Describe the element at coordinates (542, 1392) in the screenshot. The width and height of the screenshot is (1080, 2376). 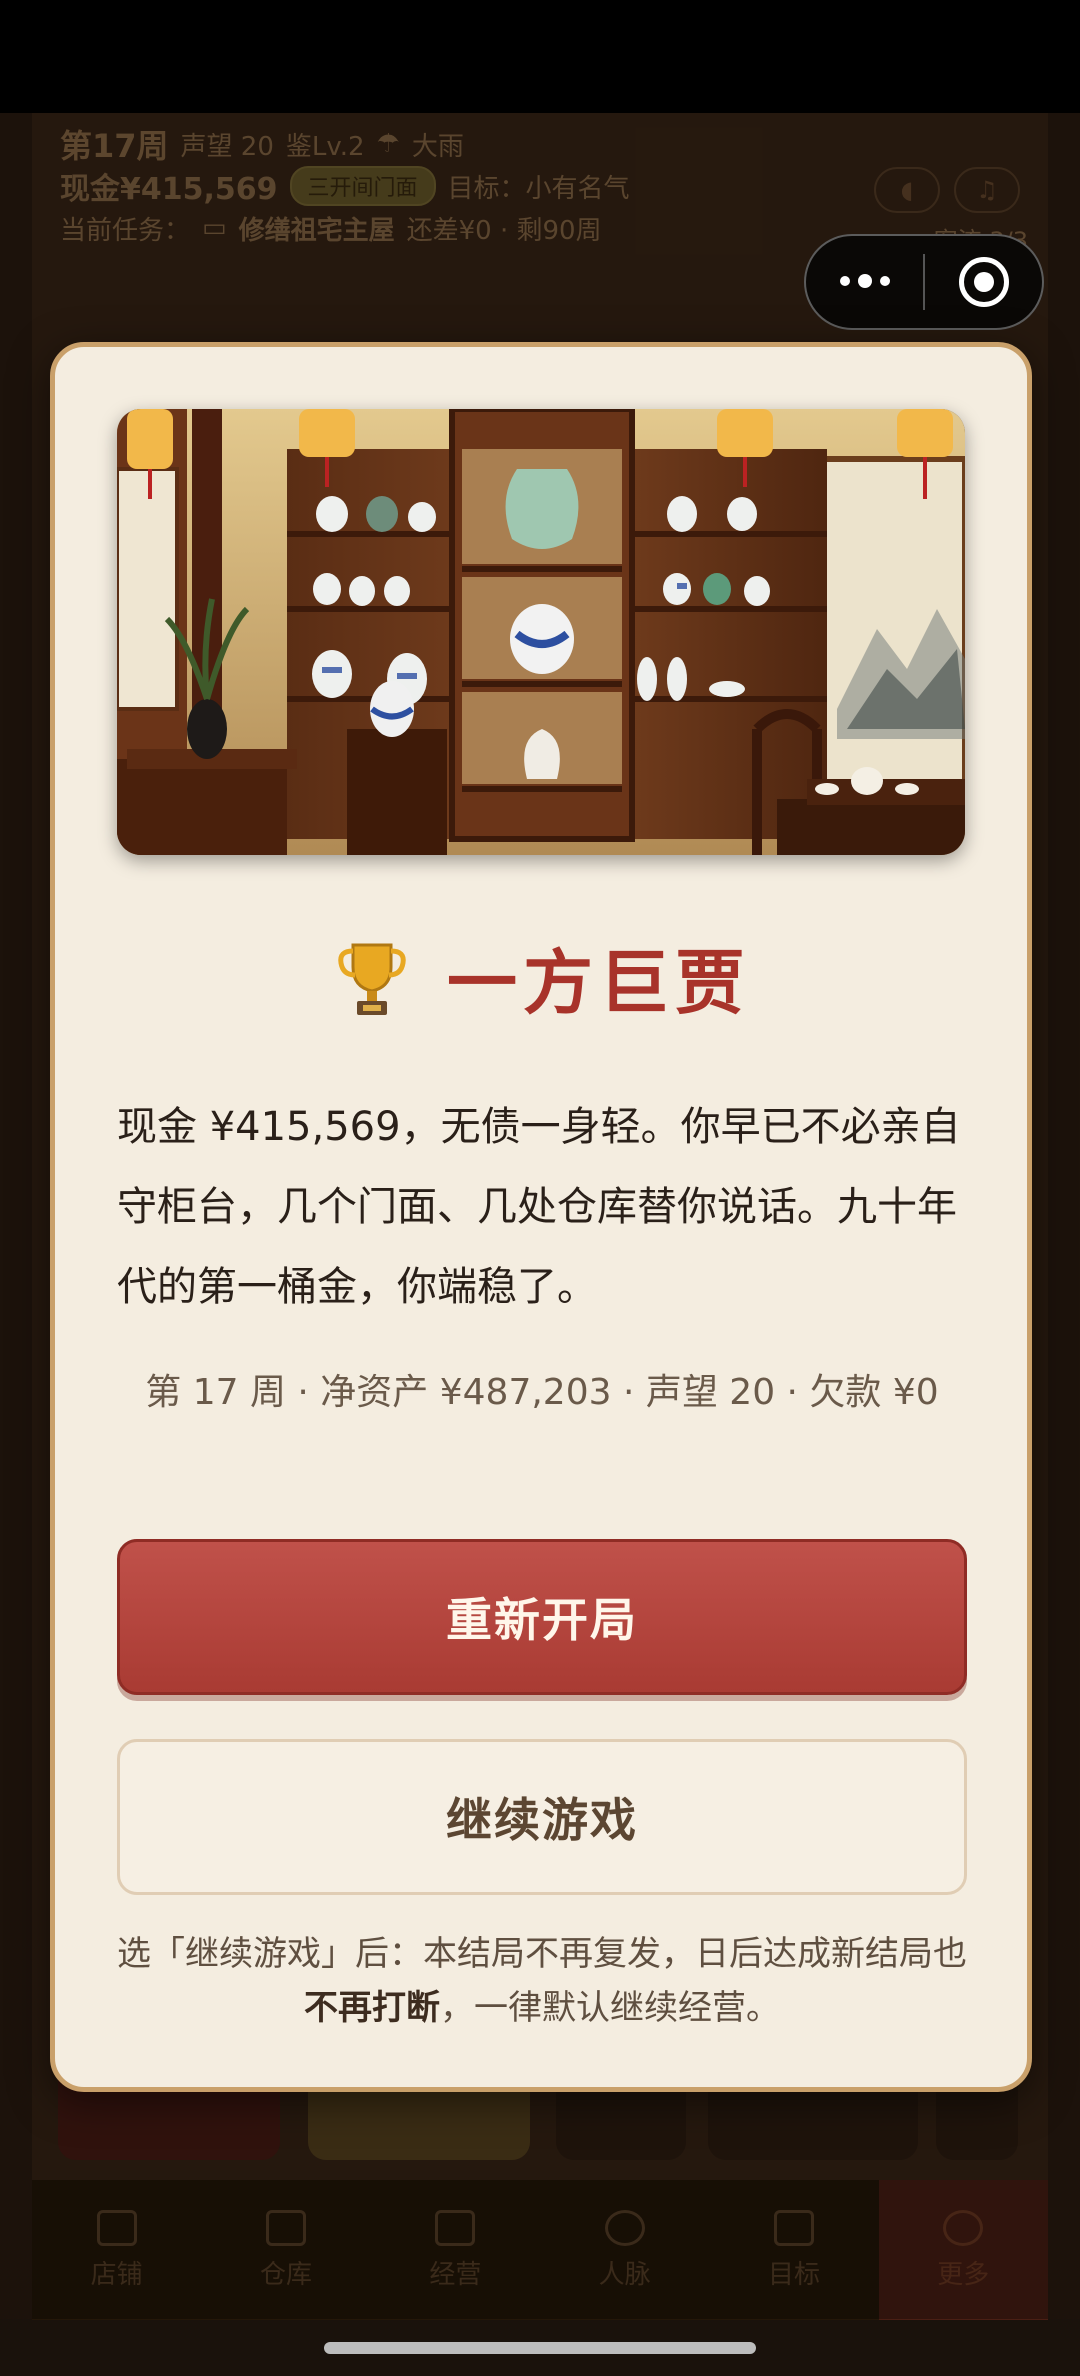
I see `ending-stats: 第 17 周 · 净资产 ¥487,203 · 声望 20 · 欠款 ¥0` at that location.